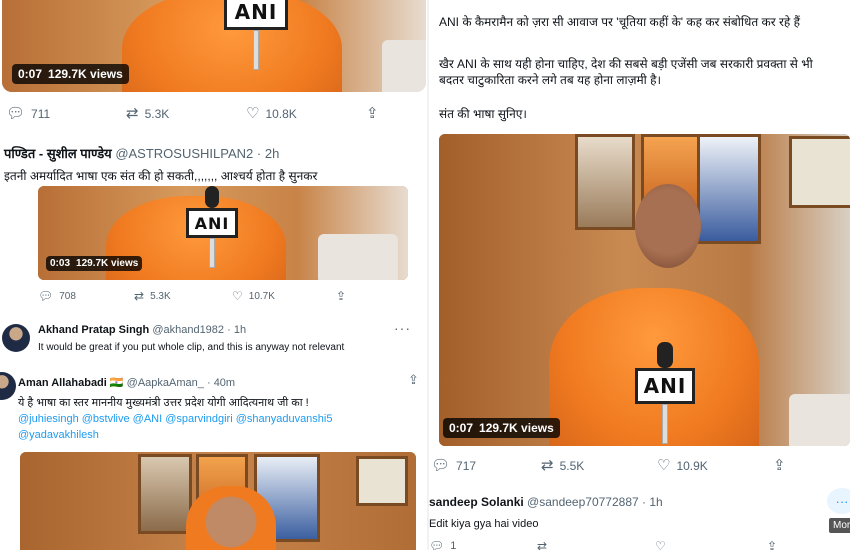 Image resolution: width=850 pixels, height=550 pixels. What do you see at coordinates (404, 66) in the screenshot?
I see `video-wall` at bounding box center [404, 66].